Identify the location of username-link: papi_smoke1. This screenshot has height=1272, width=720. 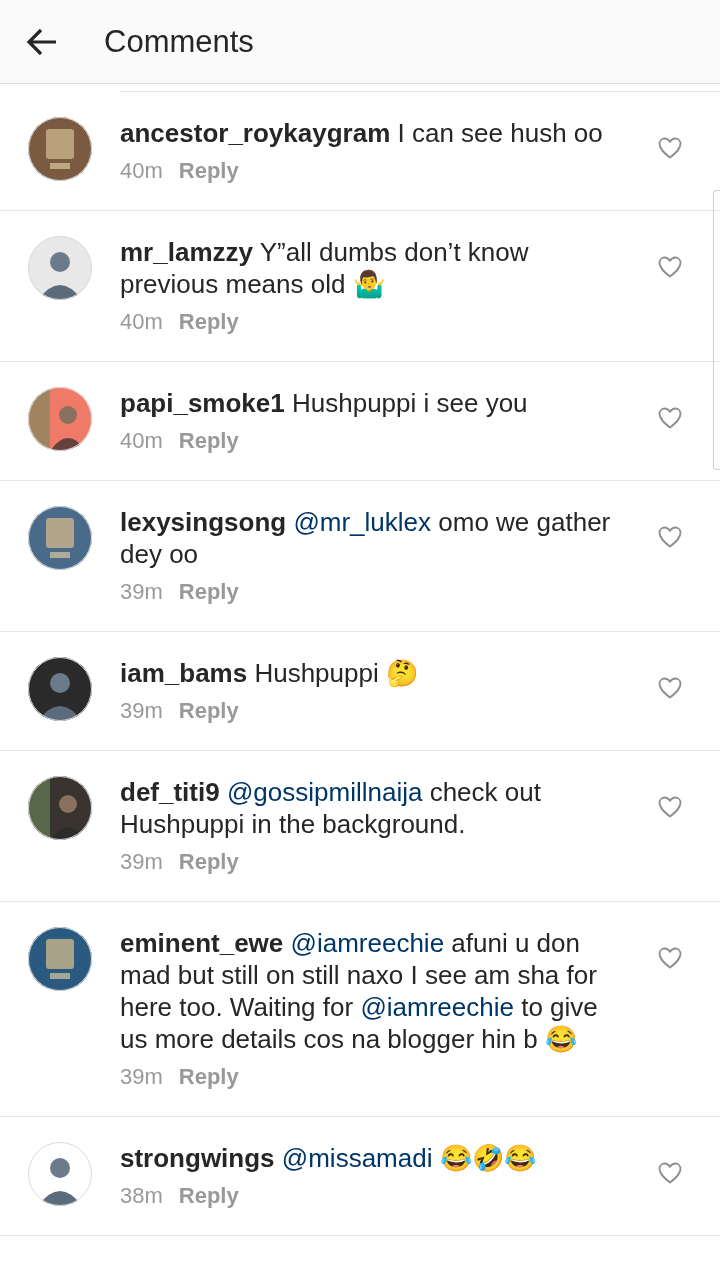
(202, 403).